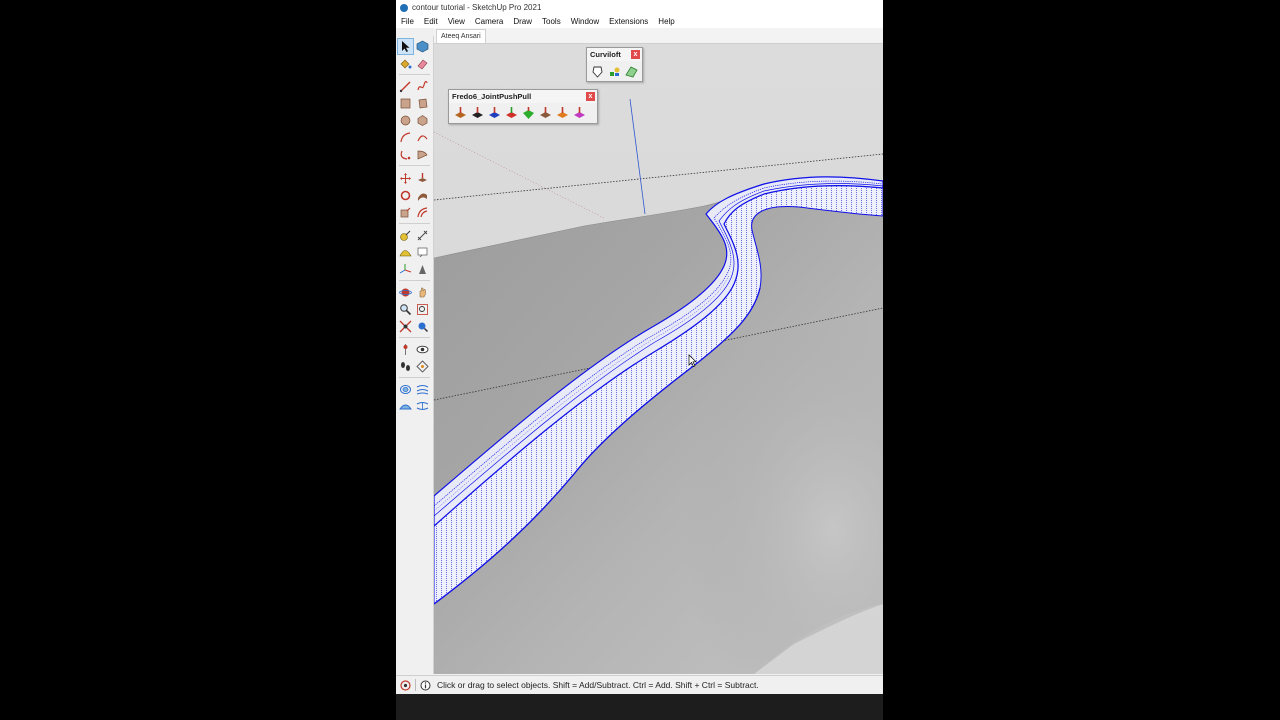 This screenshot has width=1280, height=720. What do you see at coordinates (422, 103) in the screenshot?
I see `rotated-rectangle-icon` at bounding box center [422, 103].